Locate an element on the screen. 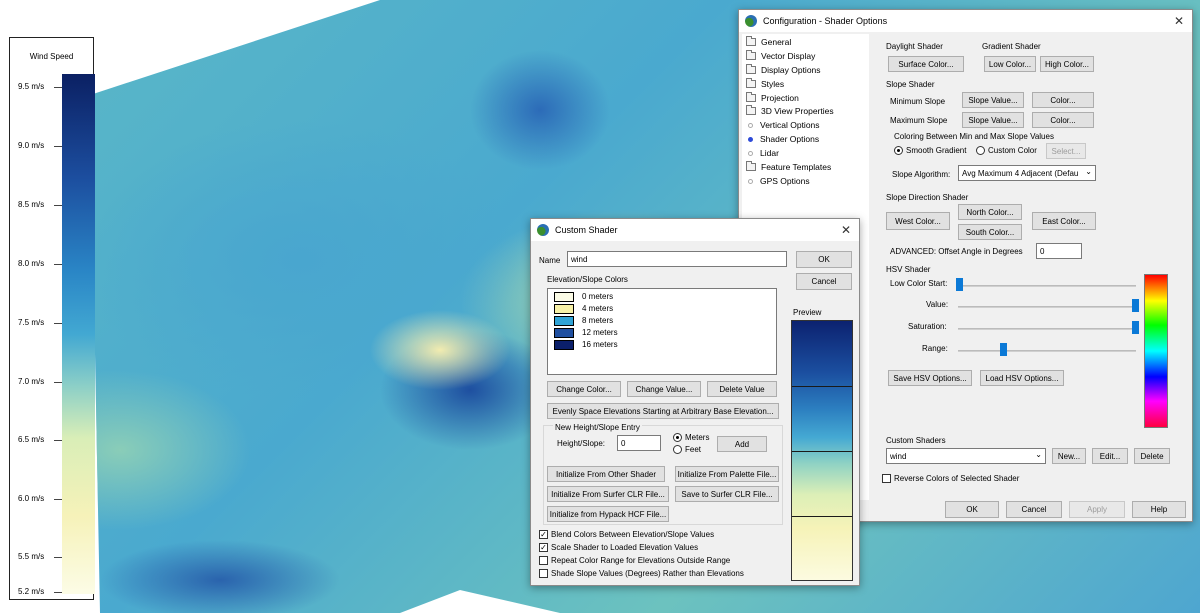  range-slider is located at coordinates (1003, 349).